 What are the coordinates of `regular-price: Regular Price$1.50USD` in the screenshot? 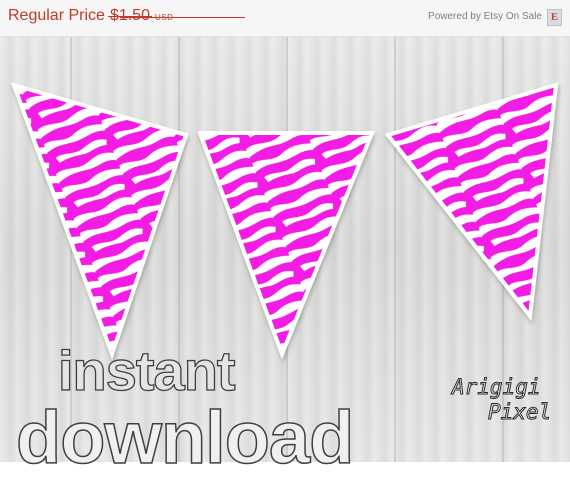 It's located at (90, 18).